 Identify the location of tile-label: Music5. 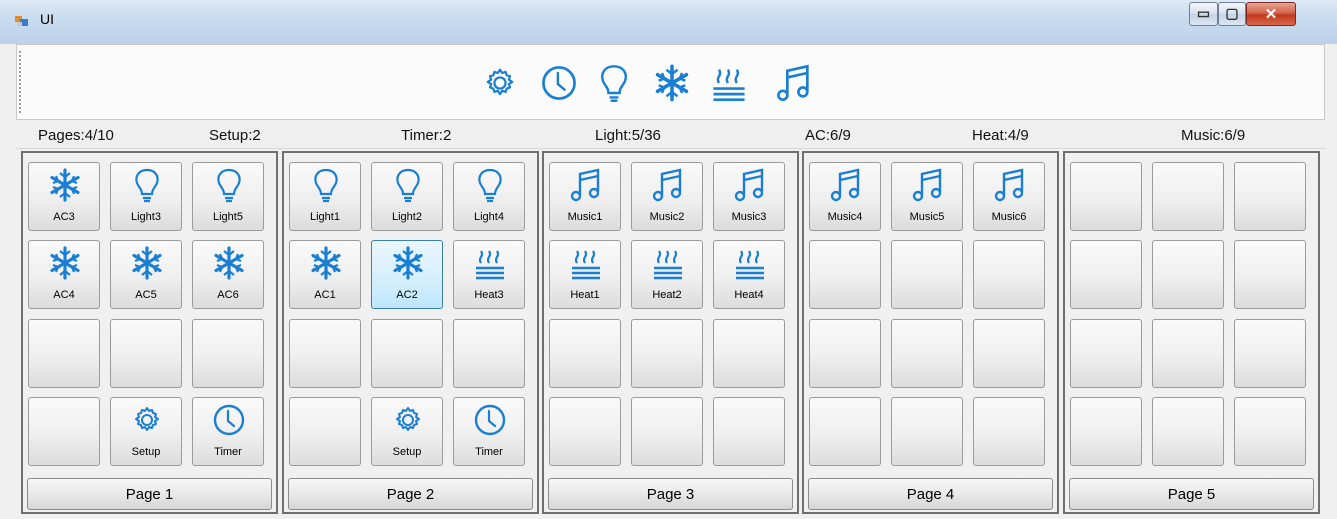
(927, 217).